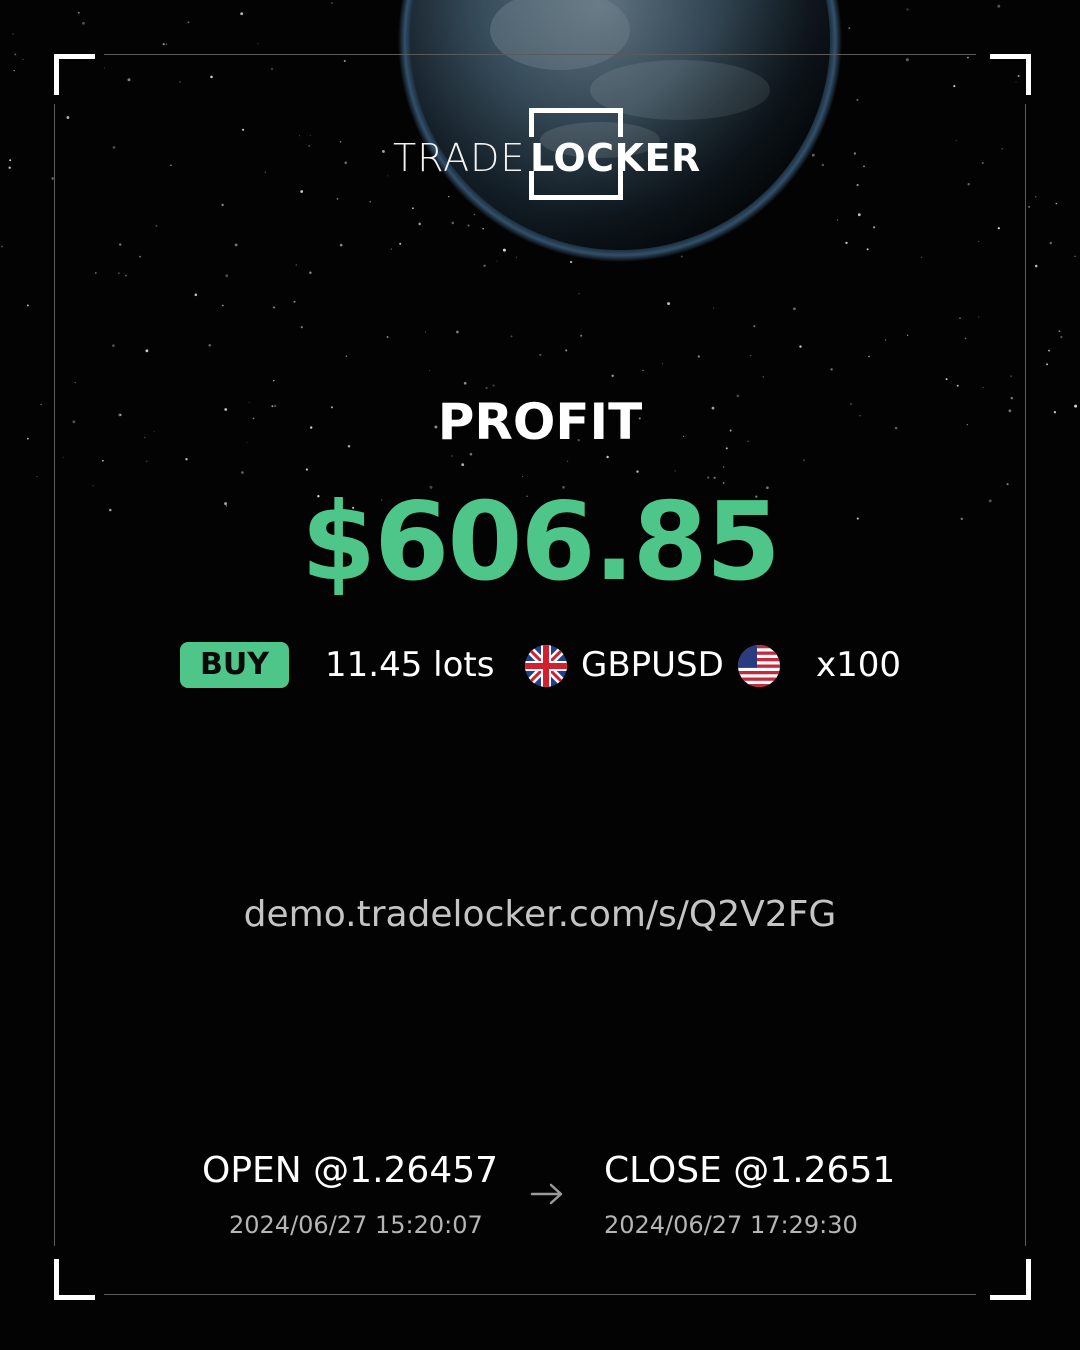 This screenshot has width=1080, height=1350. I want to click on share-link: demo.tradelocker.com/s/Q2V2FG, so click(540, 915).